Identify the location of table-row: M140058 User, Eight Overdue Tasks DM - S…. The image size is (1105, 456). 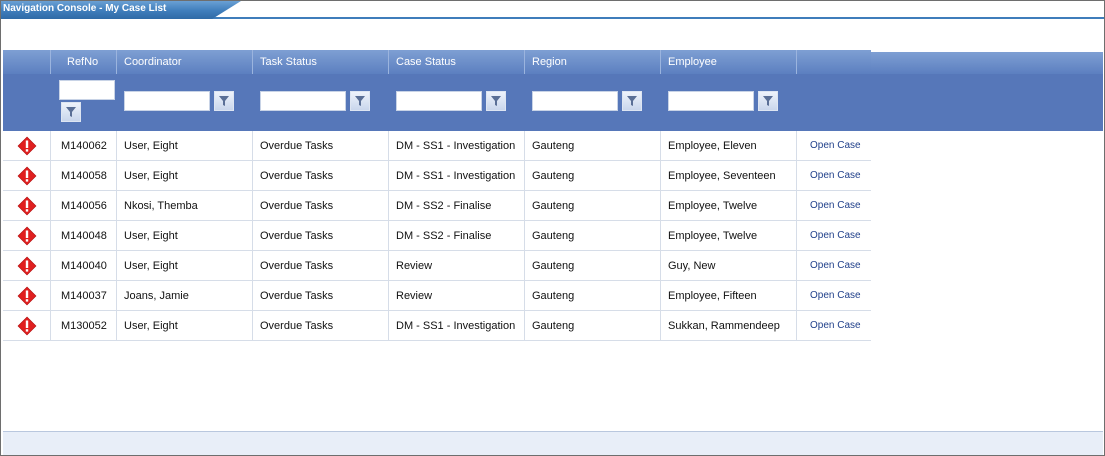
(437, 176).